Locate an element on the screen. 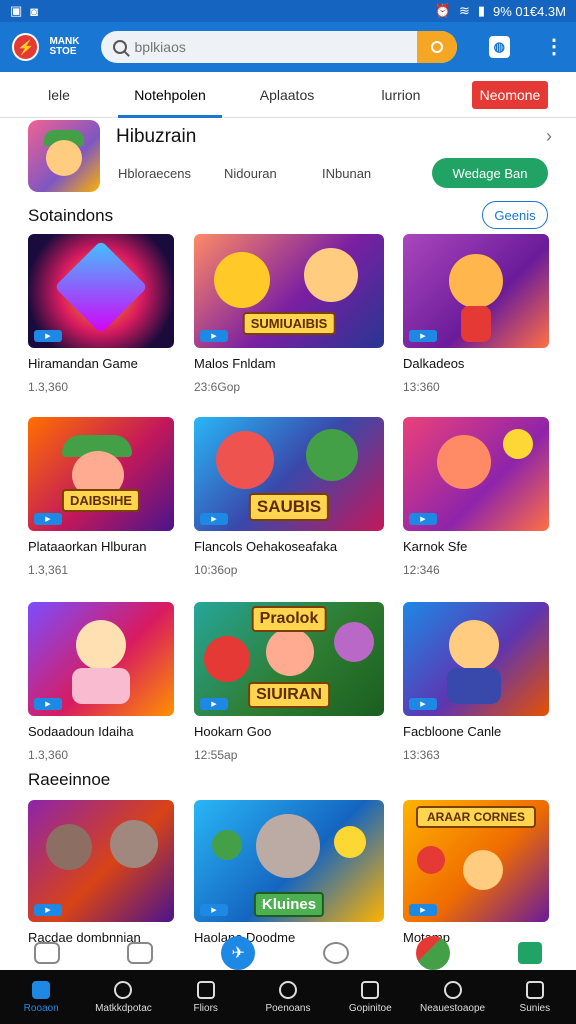 This screenshot has height=1024, width=576. game-card: SUMIUAIBIS ▶ Malos Fnldam 23:6Gop is located at coordinates (289, 314).